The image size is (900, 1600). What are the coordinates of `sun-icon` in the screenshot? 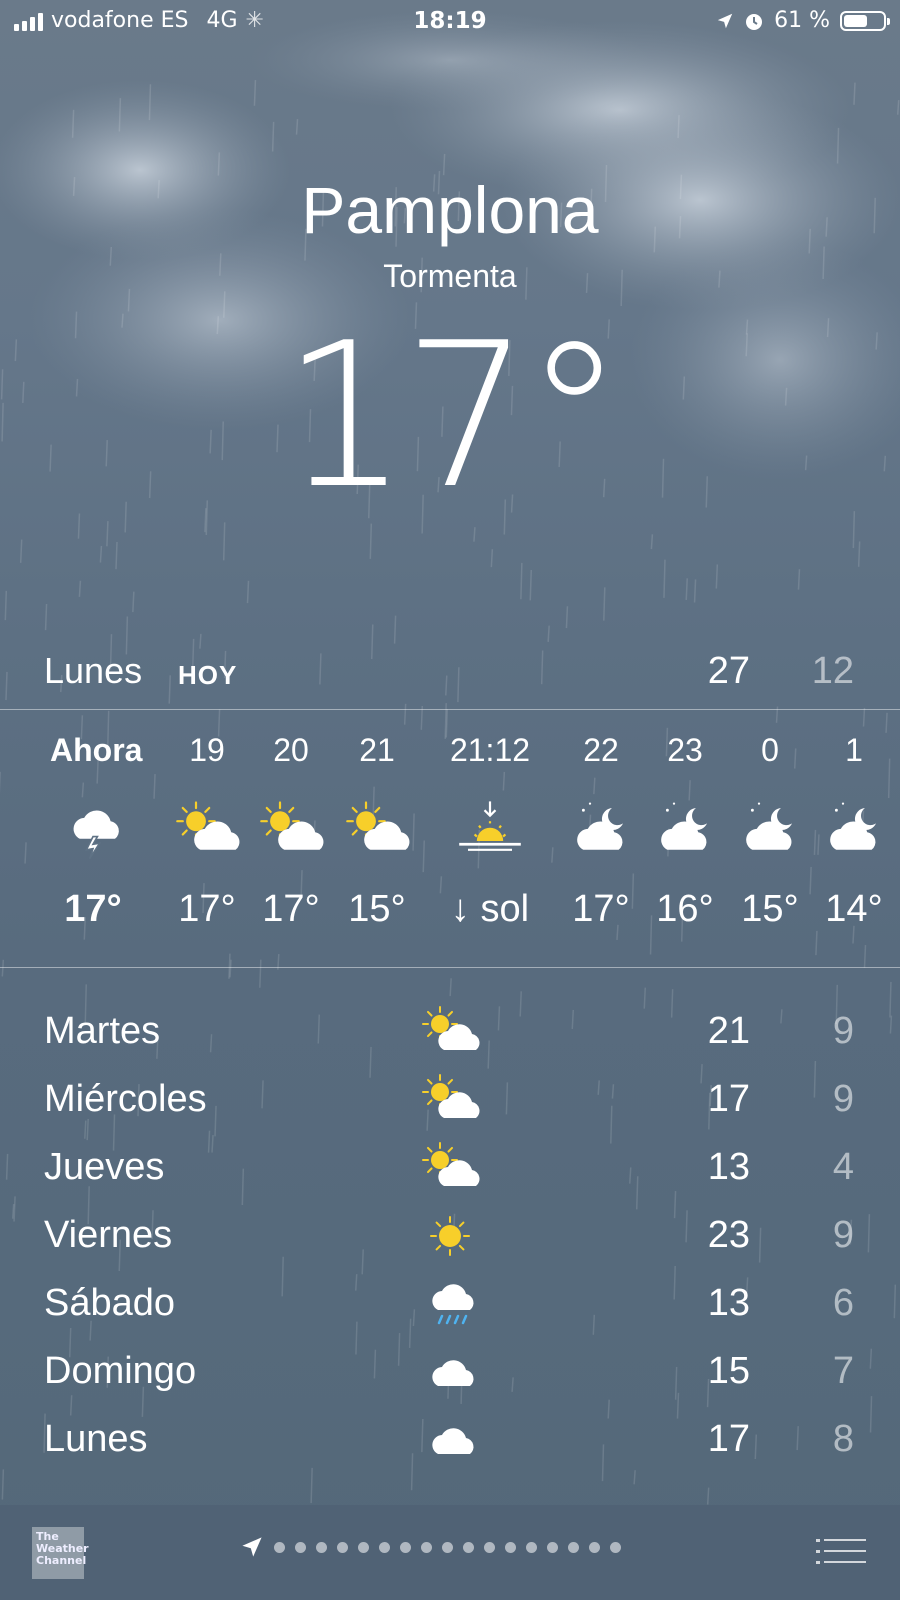 It's located at (450, 1236).